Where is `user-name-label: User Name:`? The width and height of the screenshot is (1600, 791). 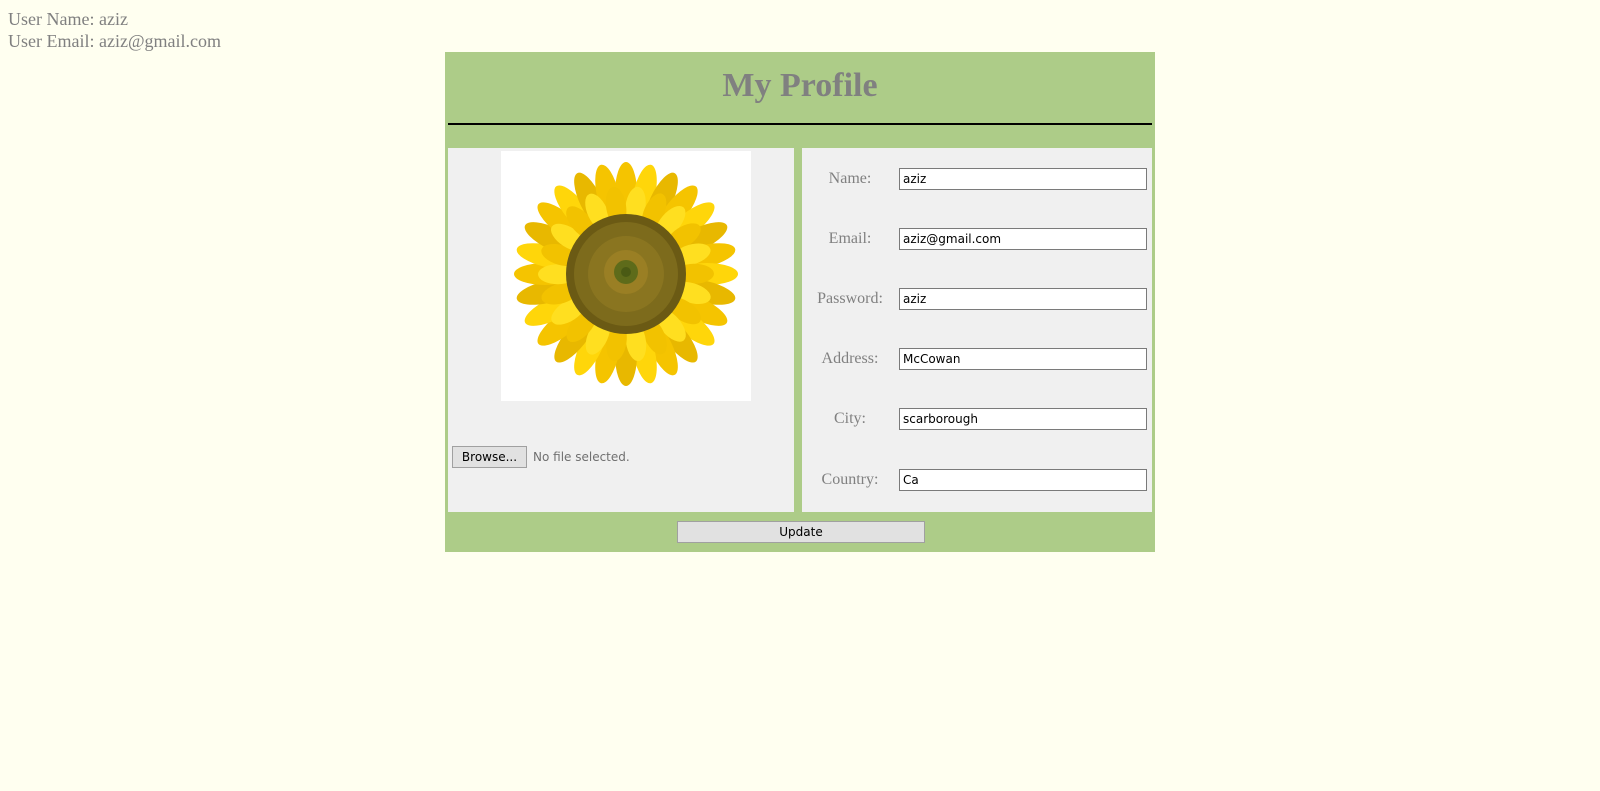 user-name-label: User Name: is located at coordinates (51, 19).